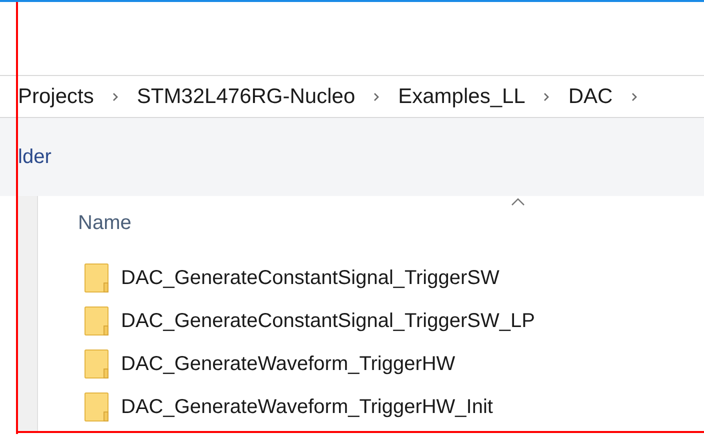  I want to click on breadcrumb-segment: Examples_LL, so click(462, 96).